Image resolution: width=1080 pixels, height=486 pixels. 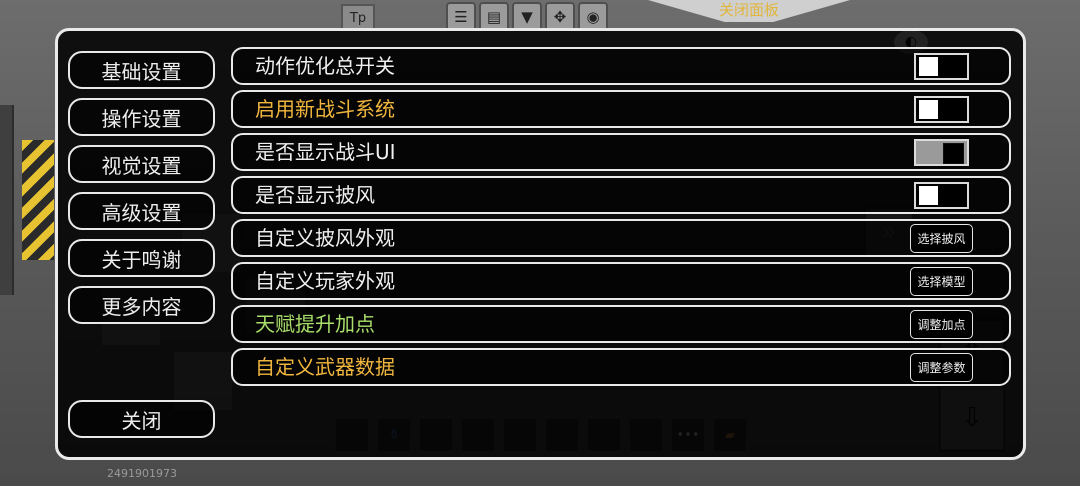 I want to click on nav-more-content: 更多内容, so click(x=141, y=305).